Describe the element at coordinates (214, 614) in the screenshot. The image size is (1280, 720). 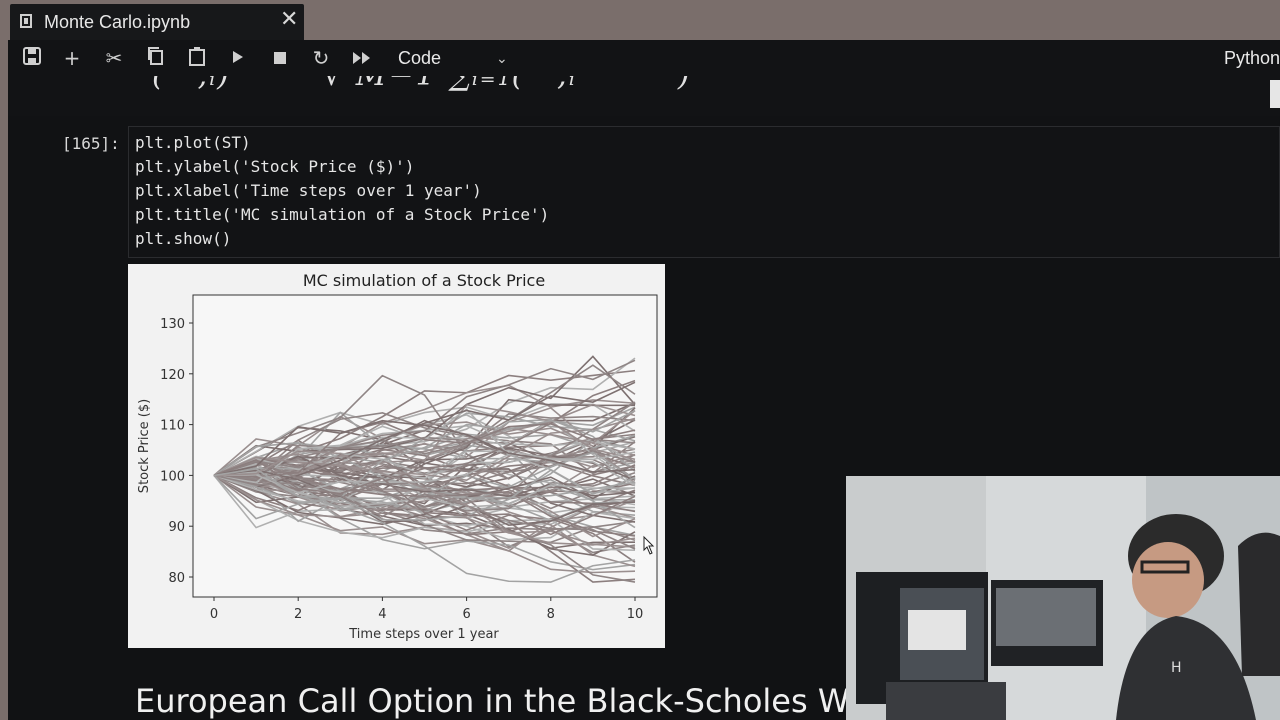
I see `x-tick-label: 0` at that location.